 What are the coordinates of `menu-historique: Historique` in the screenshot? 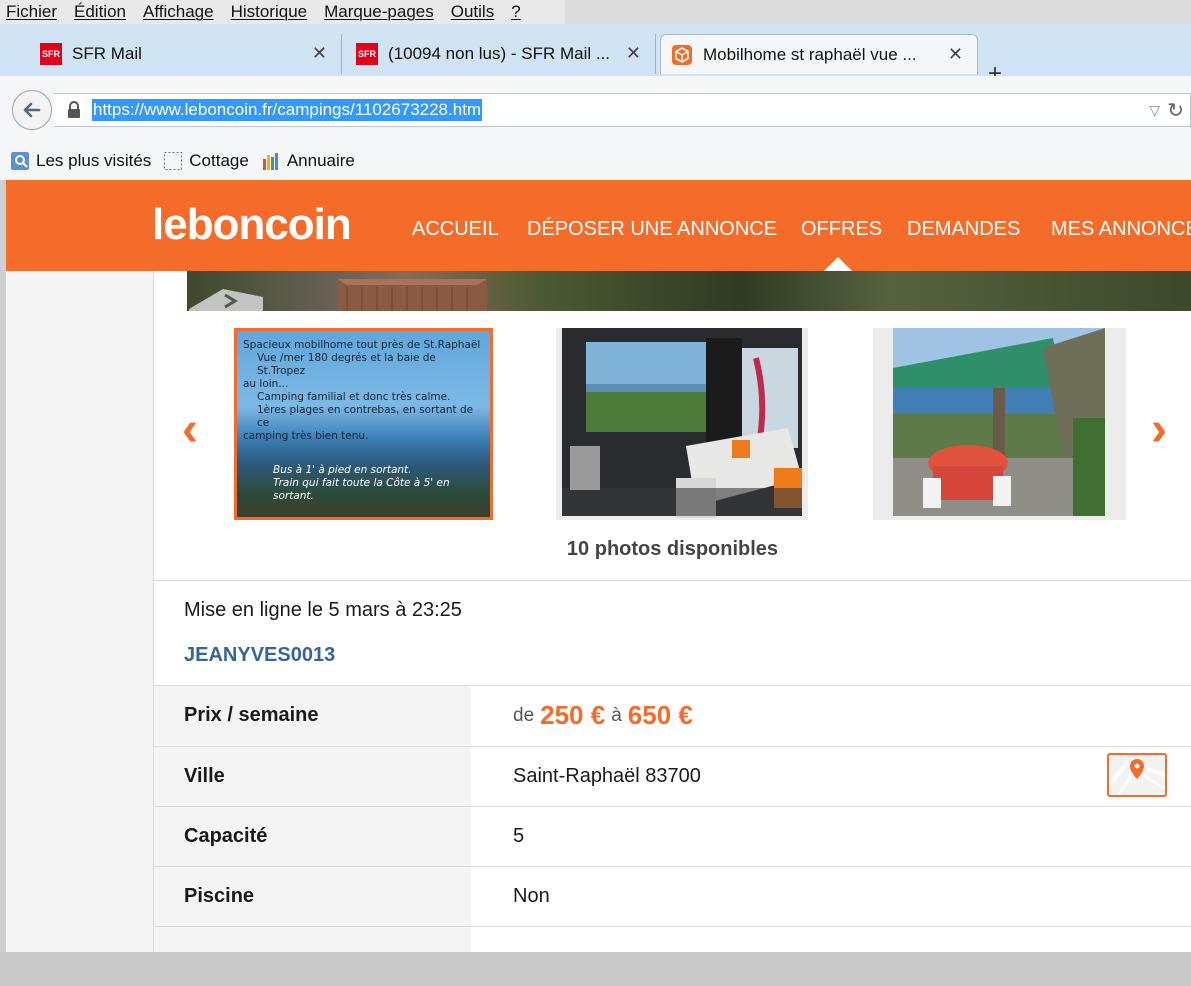 It's located at (269, 12).